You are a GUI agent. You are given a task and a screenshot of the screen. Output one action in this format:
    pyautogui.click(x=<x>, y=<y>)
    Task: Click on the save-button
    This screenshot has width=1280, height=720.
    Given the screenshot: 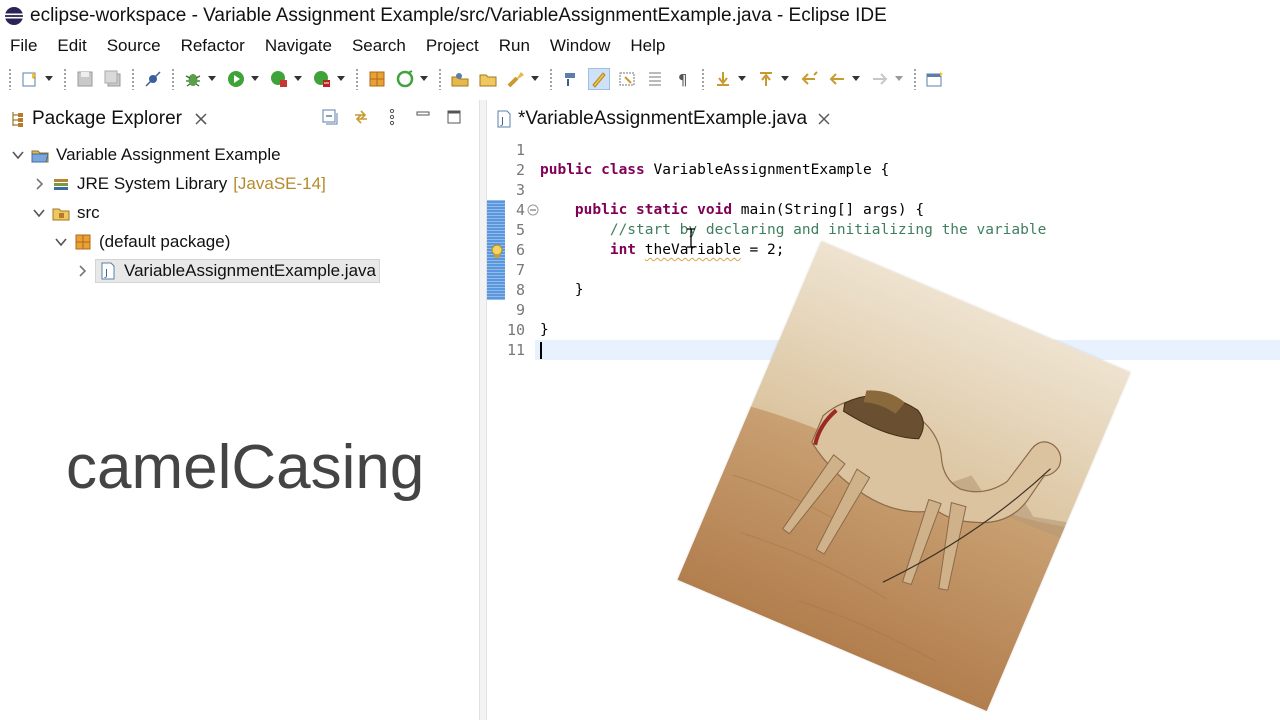 What is the action you would take?
    pyautogui.click(x=85, y=79)
    